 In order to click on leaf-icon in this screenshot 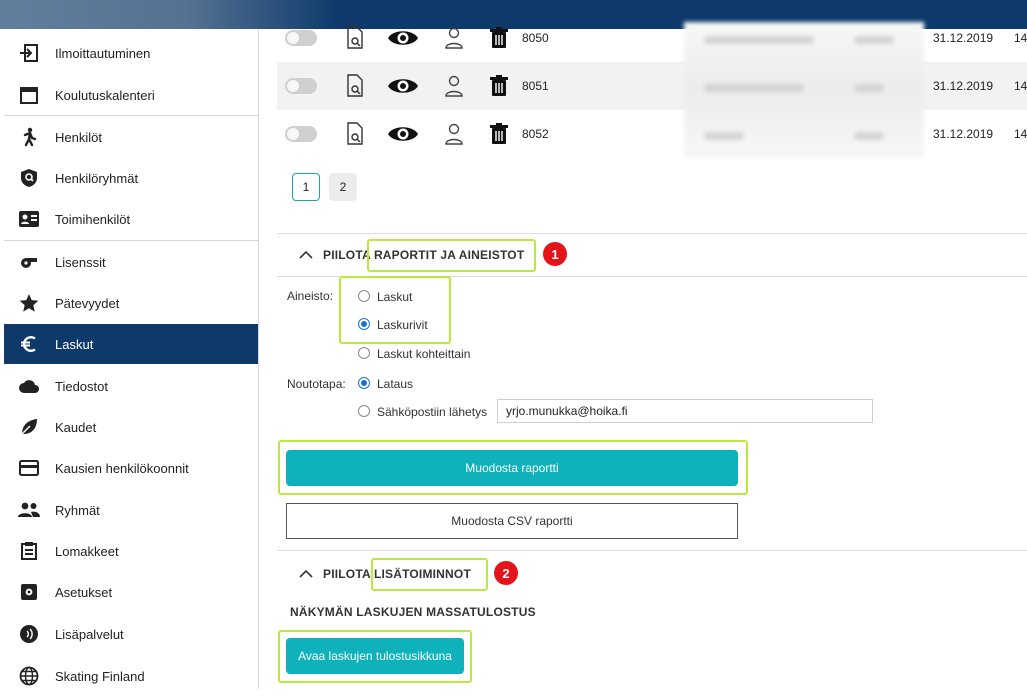, I will do `click(29, 427)`.